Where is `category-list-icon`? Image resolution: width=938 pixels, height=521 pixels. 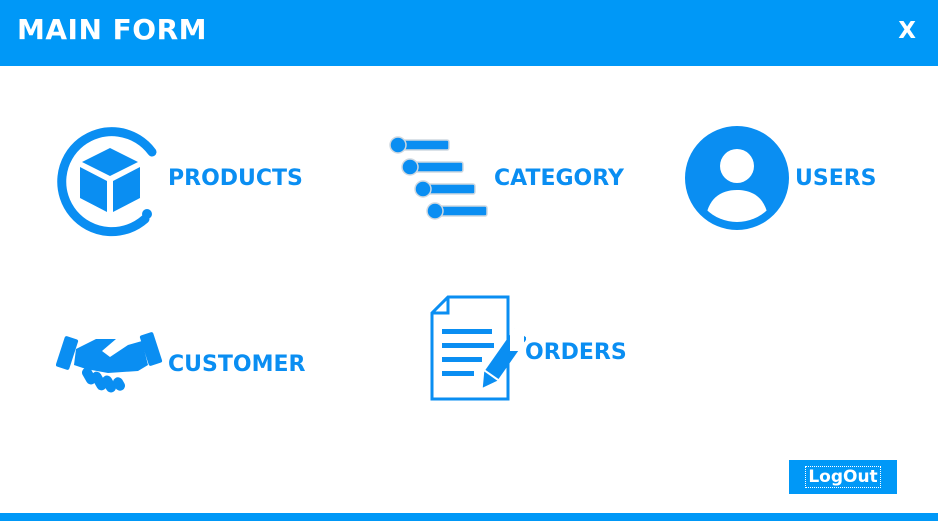 category-list-icon is located at coordinates (438, 178).